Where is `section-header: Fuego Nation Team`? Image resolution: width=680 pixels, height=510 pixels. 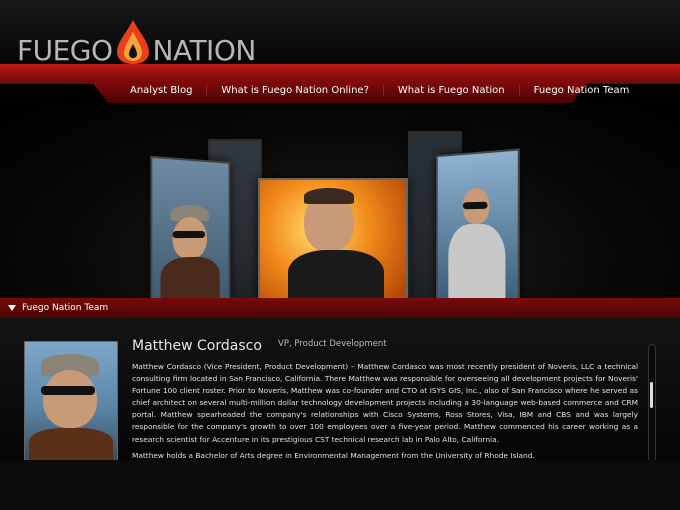 section-header: Fuego Nation Team is located at coordinates (340, 308).